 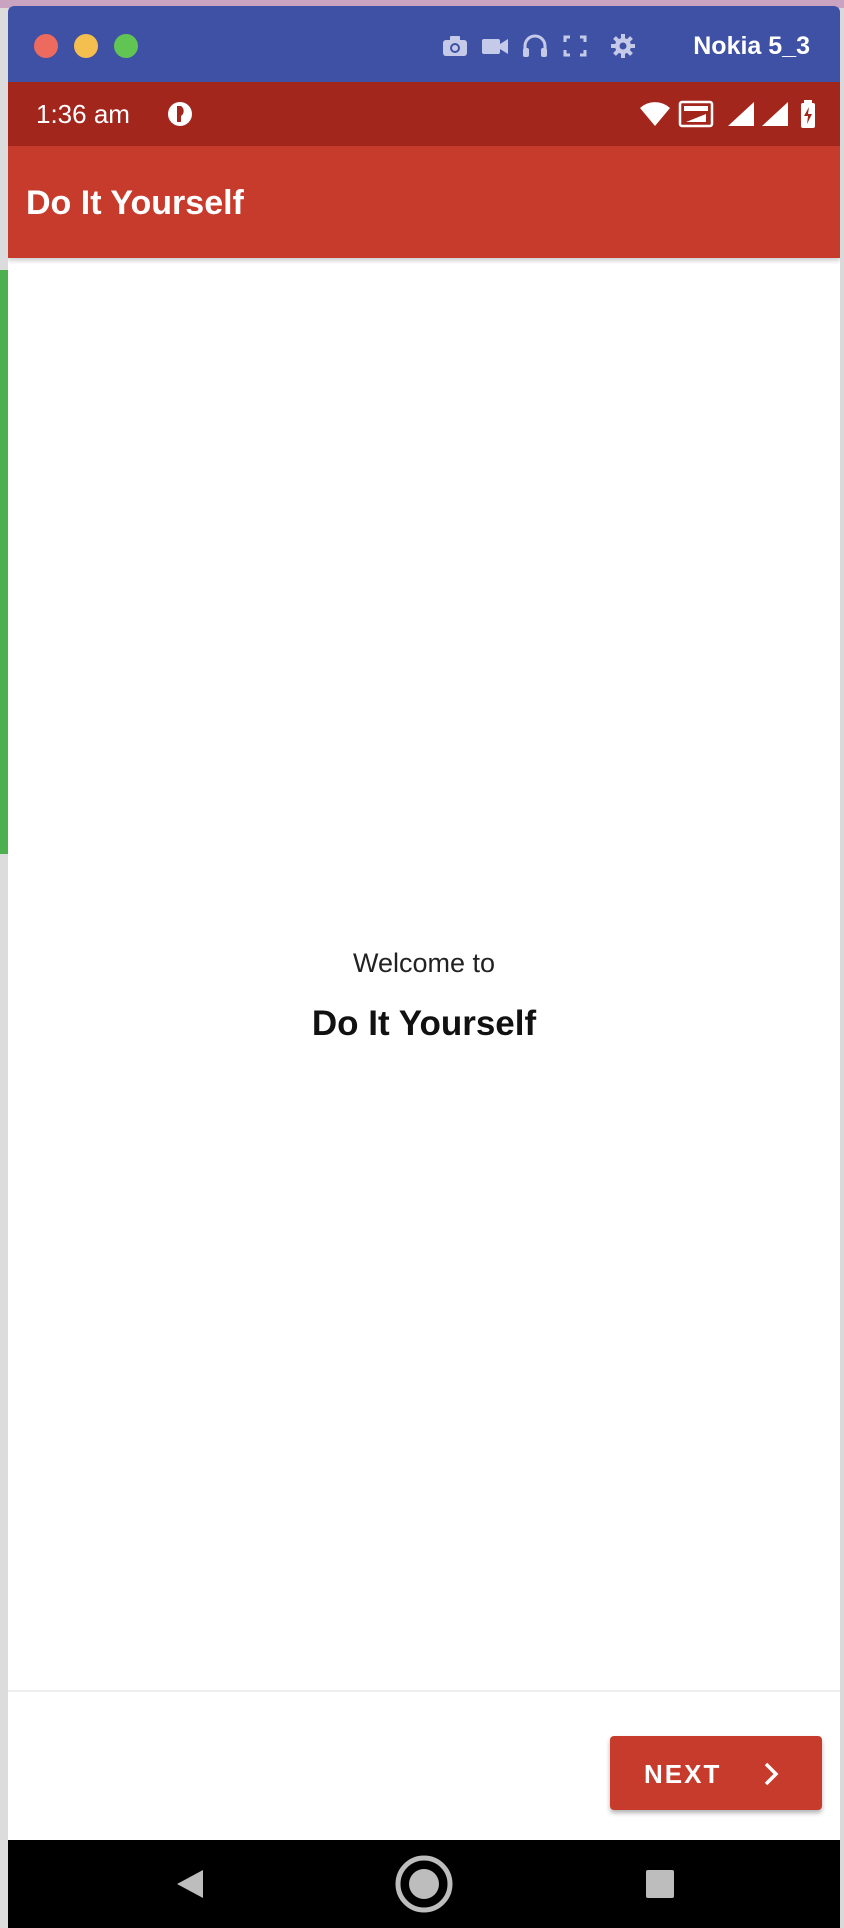 What do you see at coordinates (655, 116) in the screenshot?
I see `wifi-icon` at bounding box center [655, 116].